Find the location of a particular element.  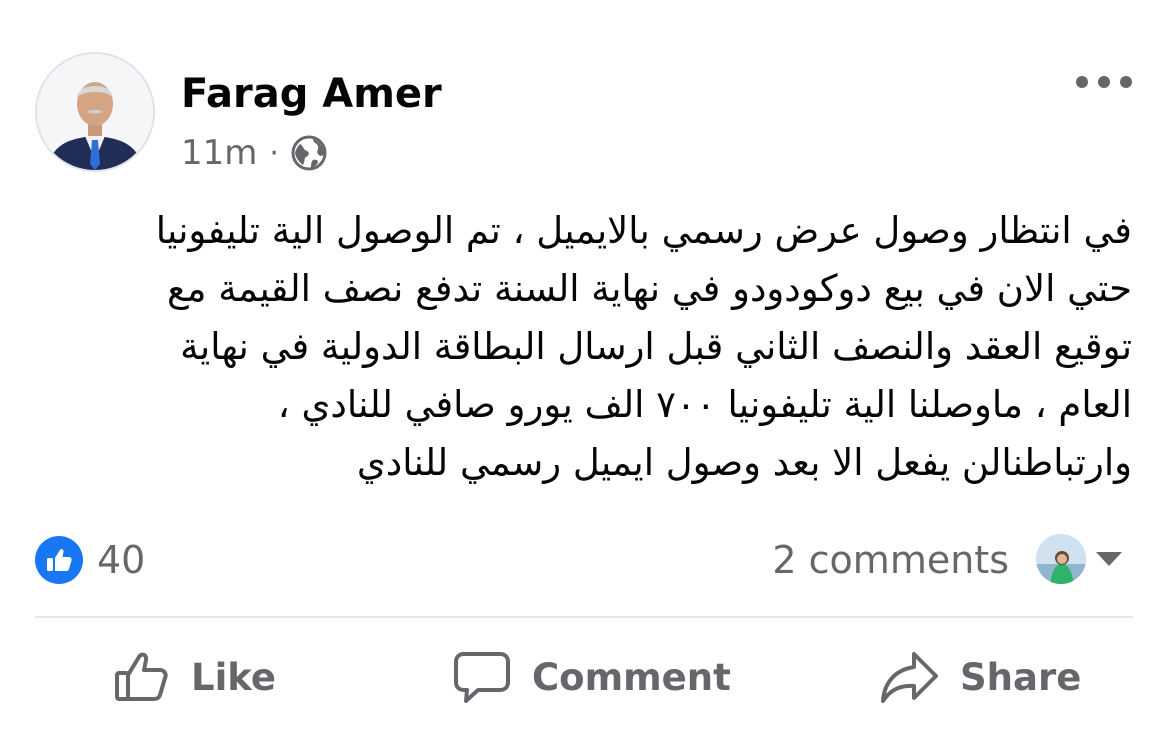

post-meta: 11m · is located at coordinates (254, 153).